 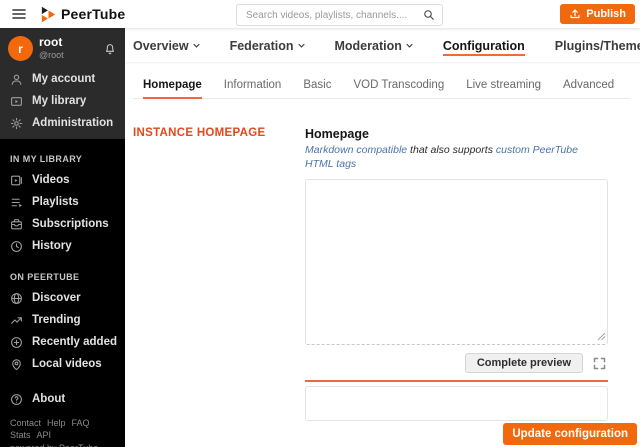 What do you see at coordinates (16, 342) in the screenshot?
I see `plus-circle-icon` at bounding box center [16, 342].